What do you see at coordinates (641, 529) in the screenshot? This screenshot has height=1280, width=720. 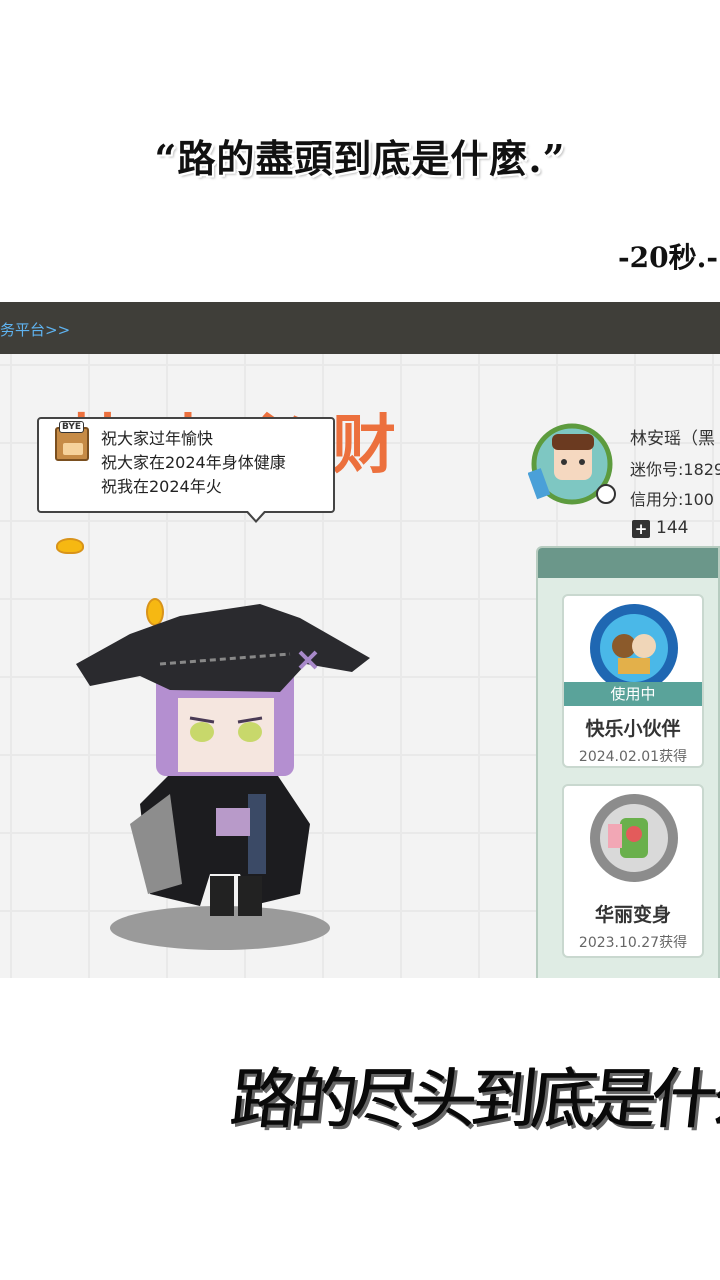 I see `plus-icon: +` at bounding box center [641, 529].